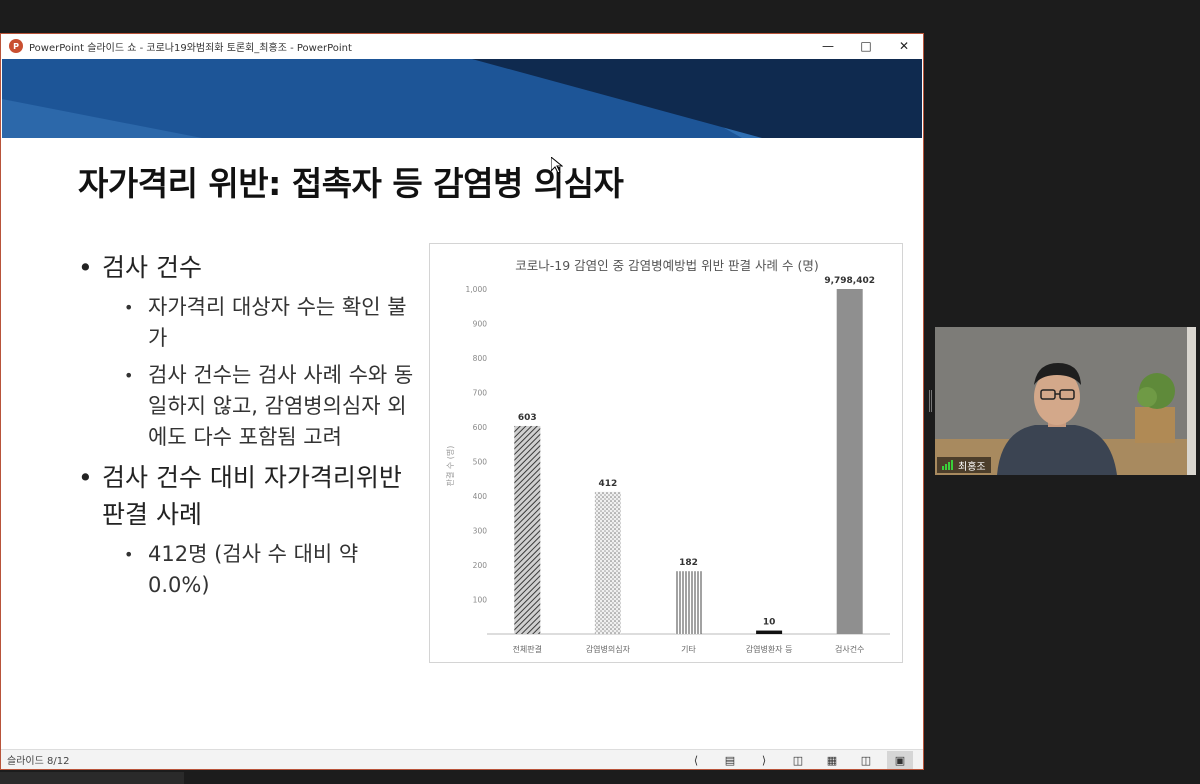 Image resolution: width=1200 pixels, height=784 pixels. I want to click on mouse-cursor-icon, so click(557, 165).